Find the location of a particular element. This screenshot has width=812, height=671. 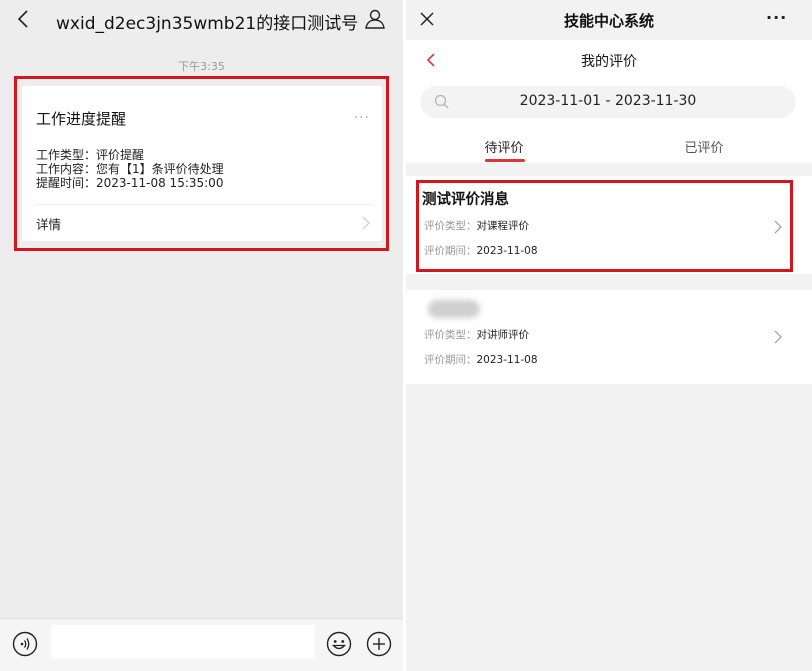

app-title: 技能中心系统 is located at coordinates (608, 21).